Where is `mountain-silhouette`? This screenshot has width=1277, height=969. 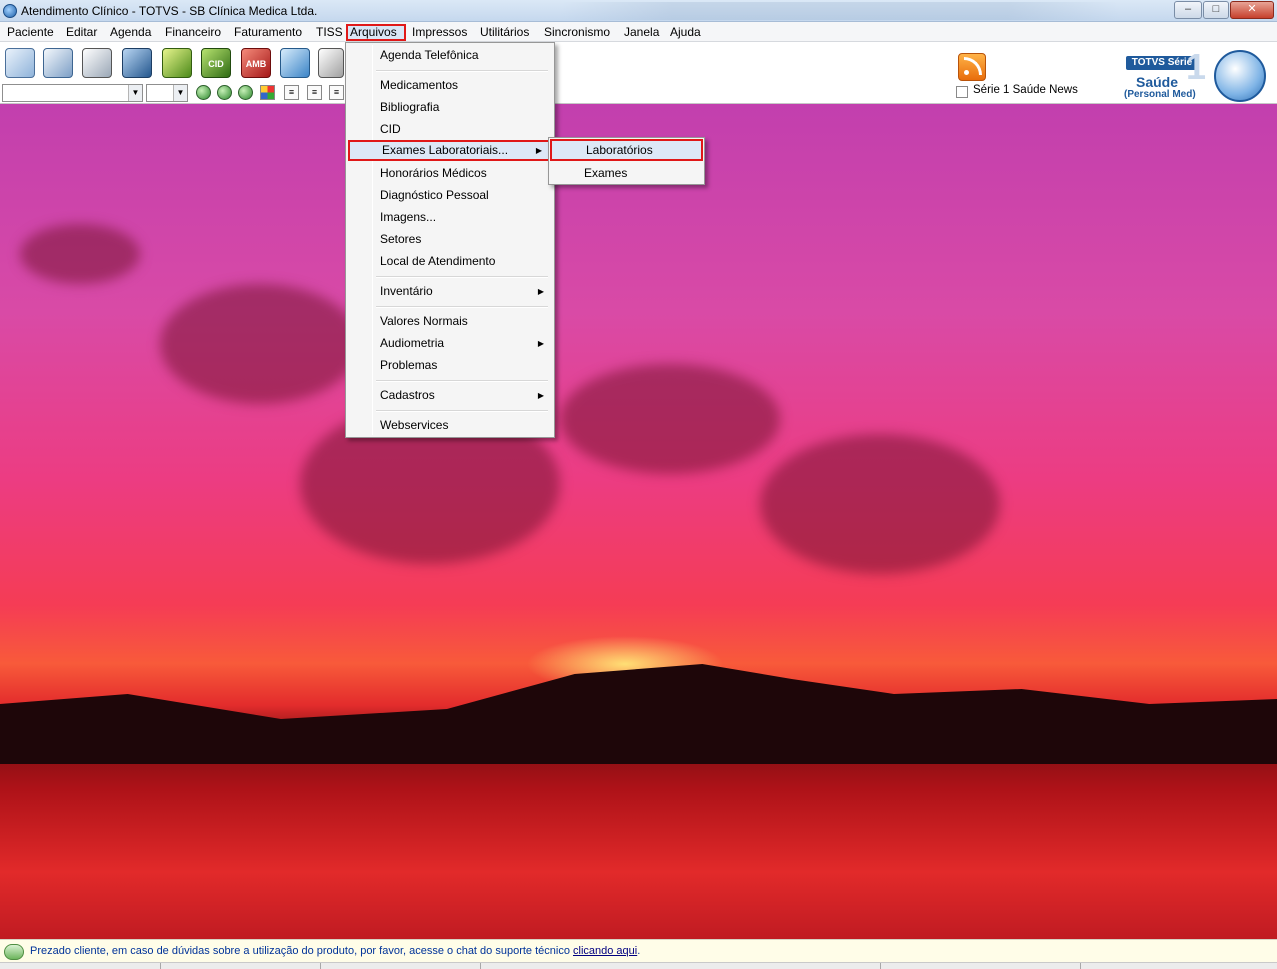 mountain-silhouette is located at coordinates (638, 714).